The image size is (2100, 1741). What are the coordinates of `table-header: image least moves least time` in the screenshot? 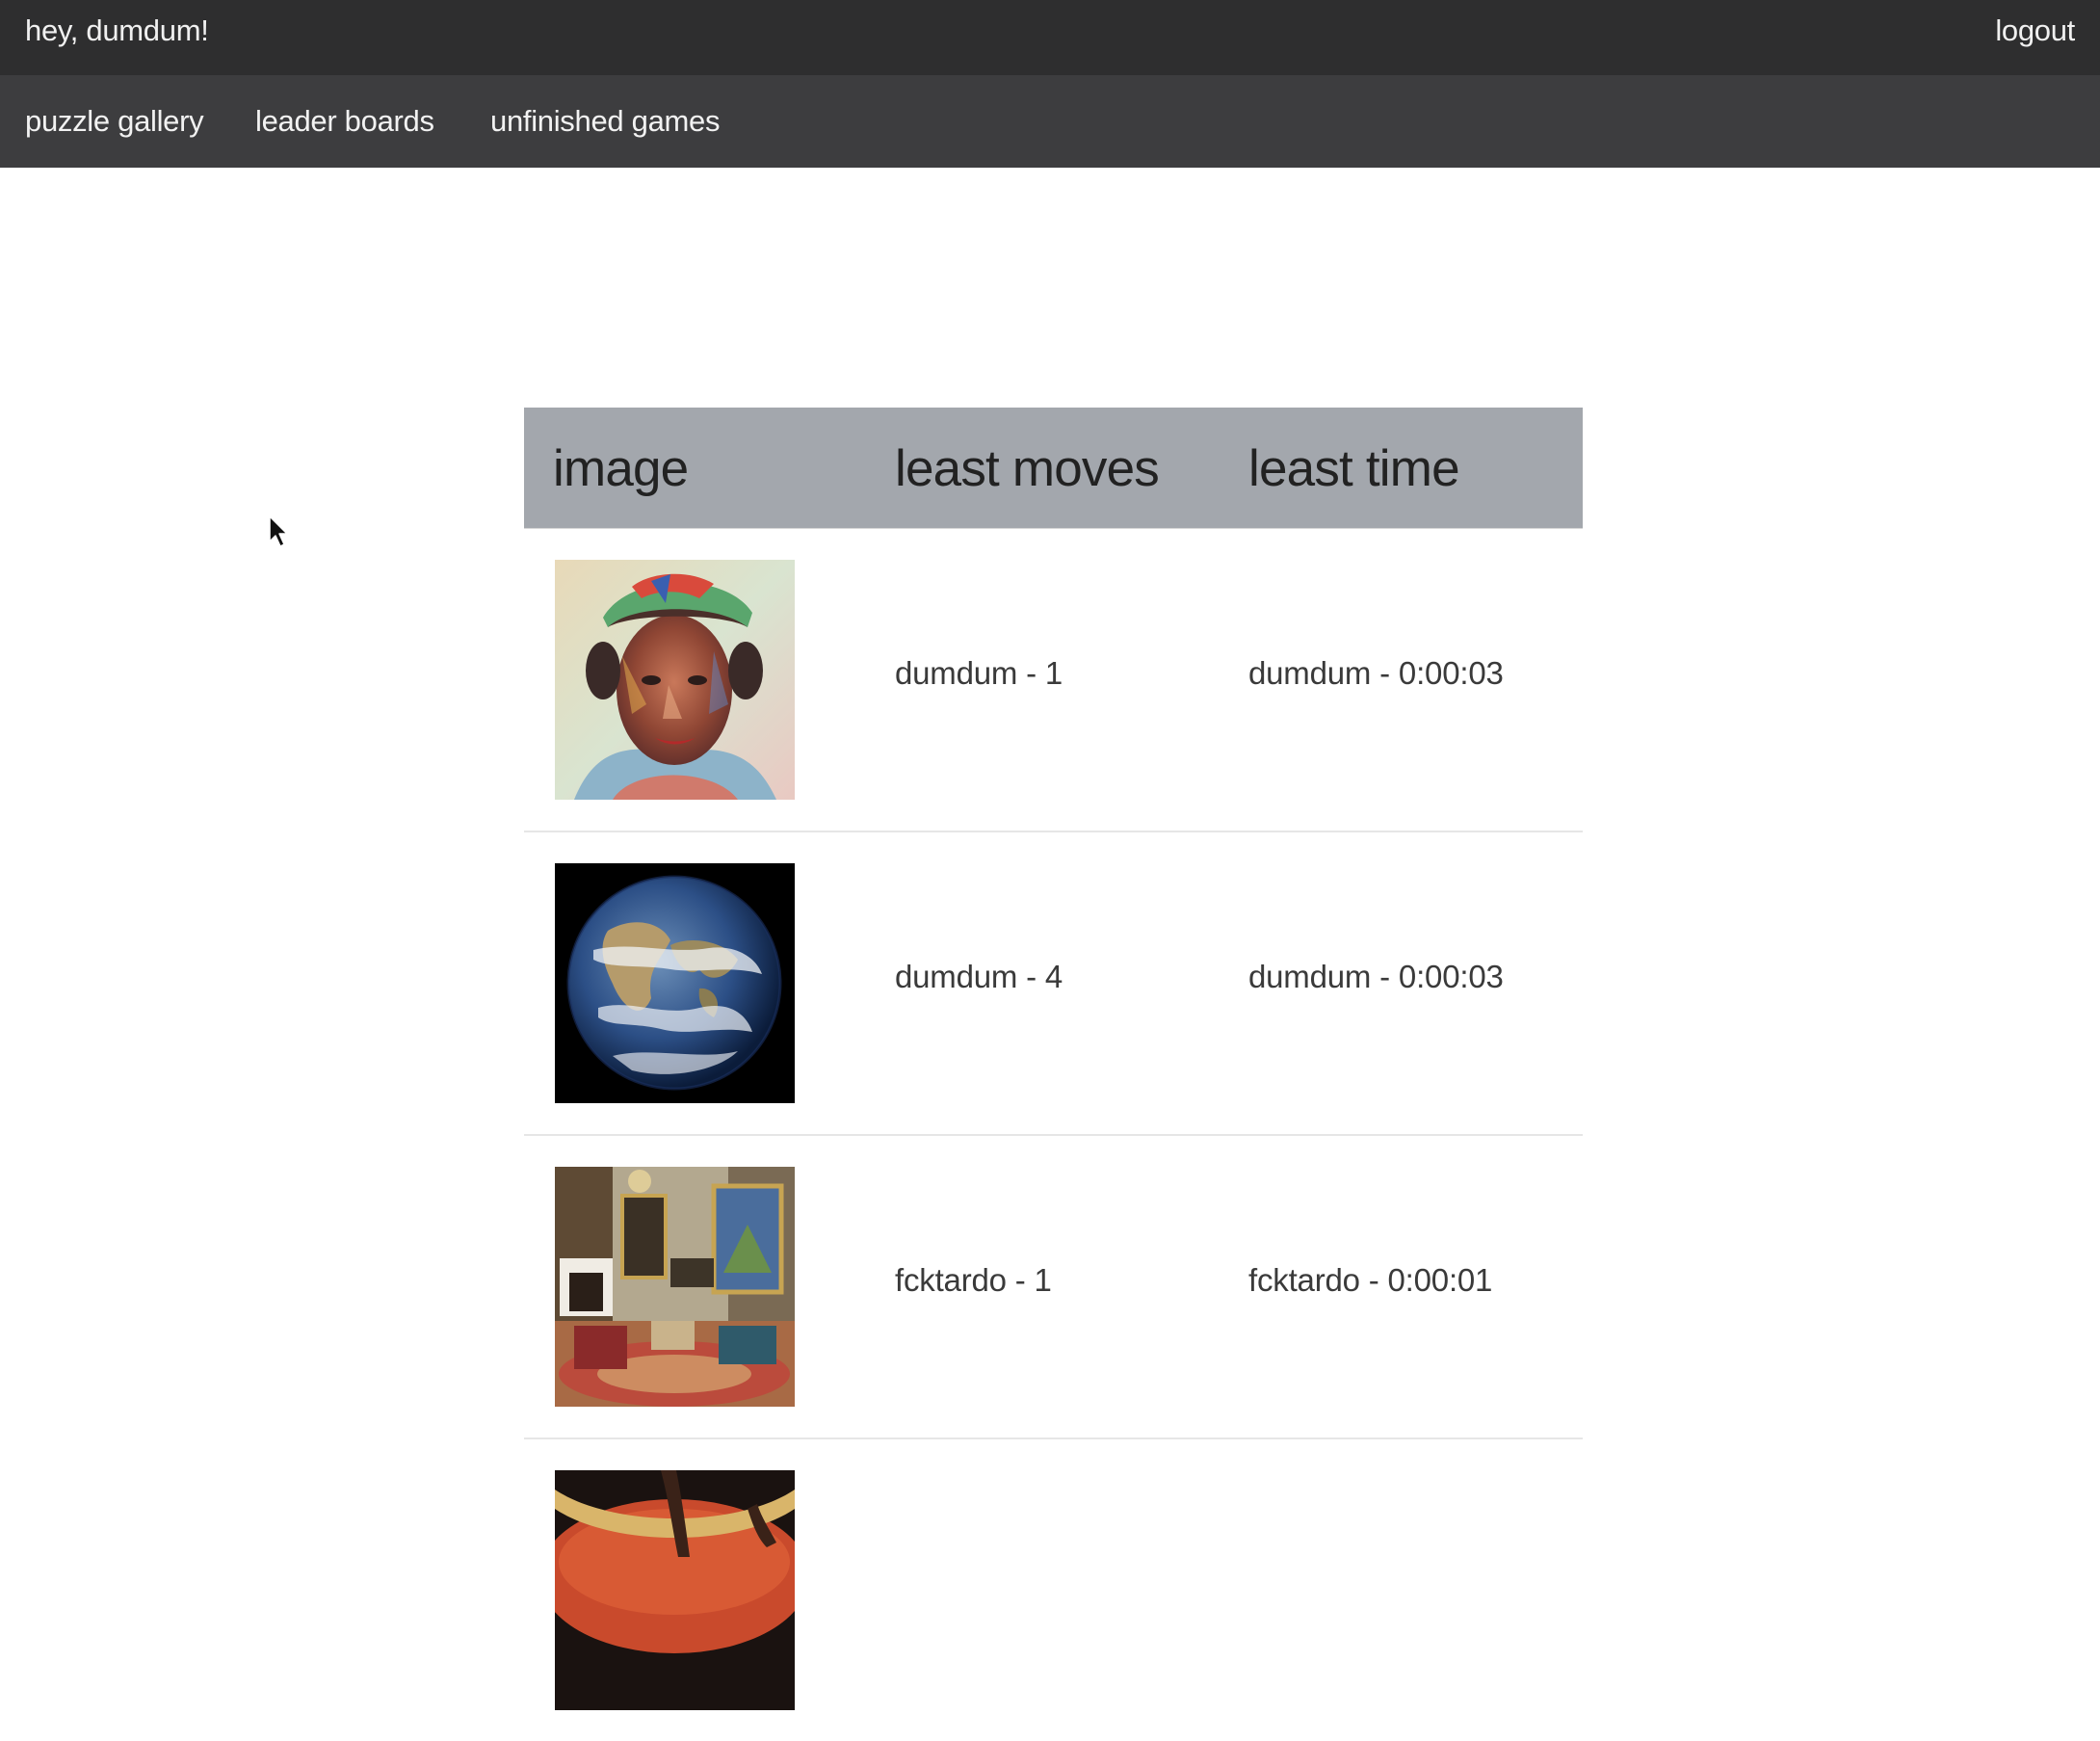 It's located at (1053, 468).